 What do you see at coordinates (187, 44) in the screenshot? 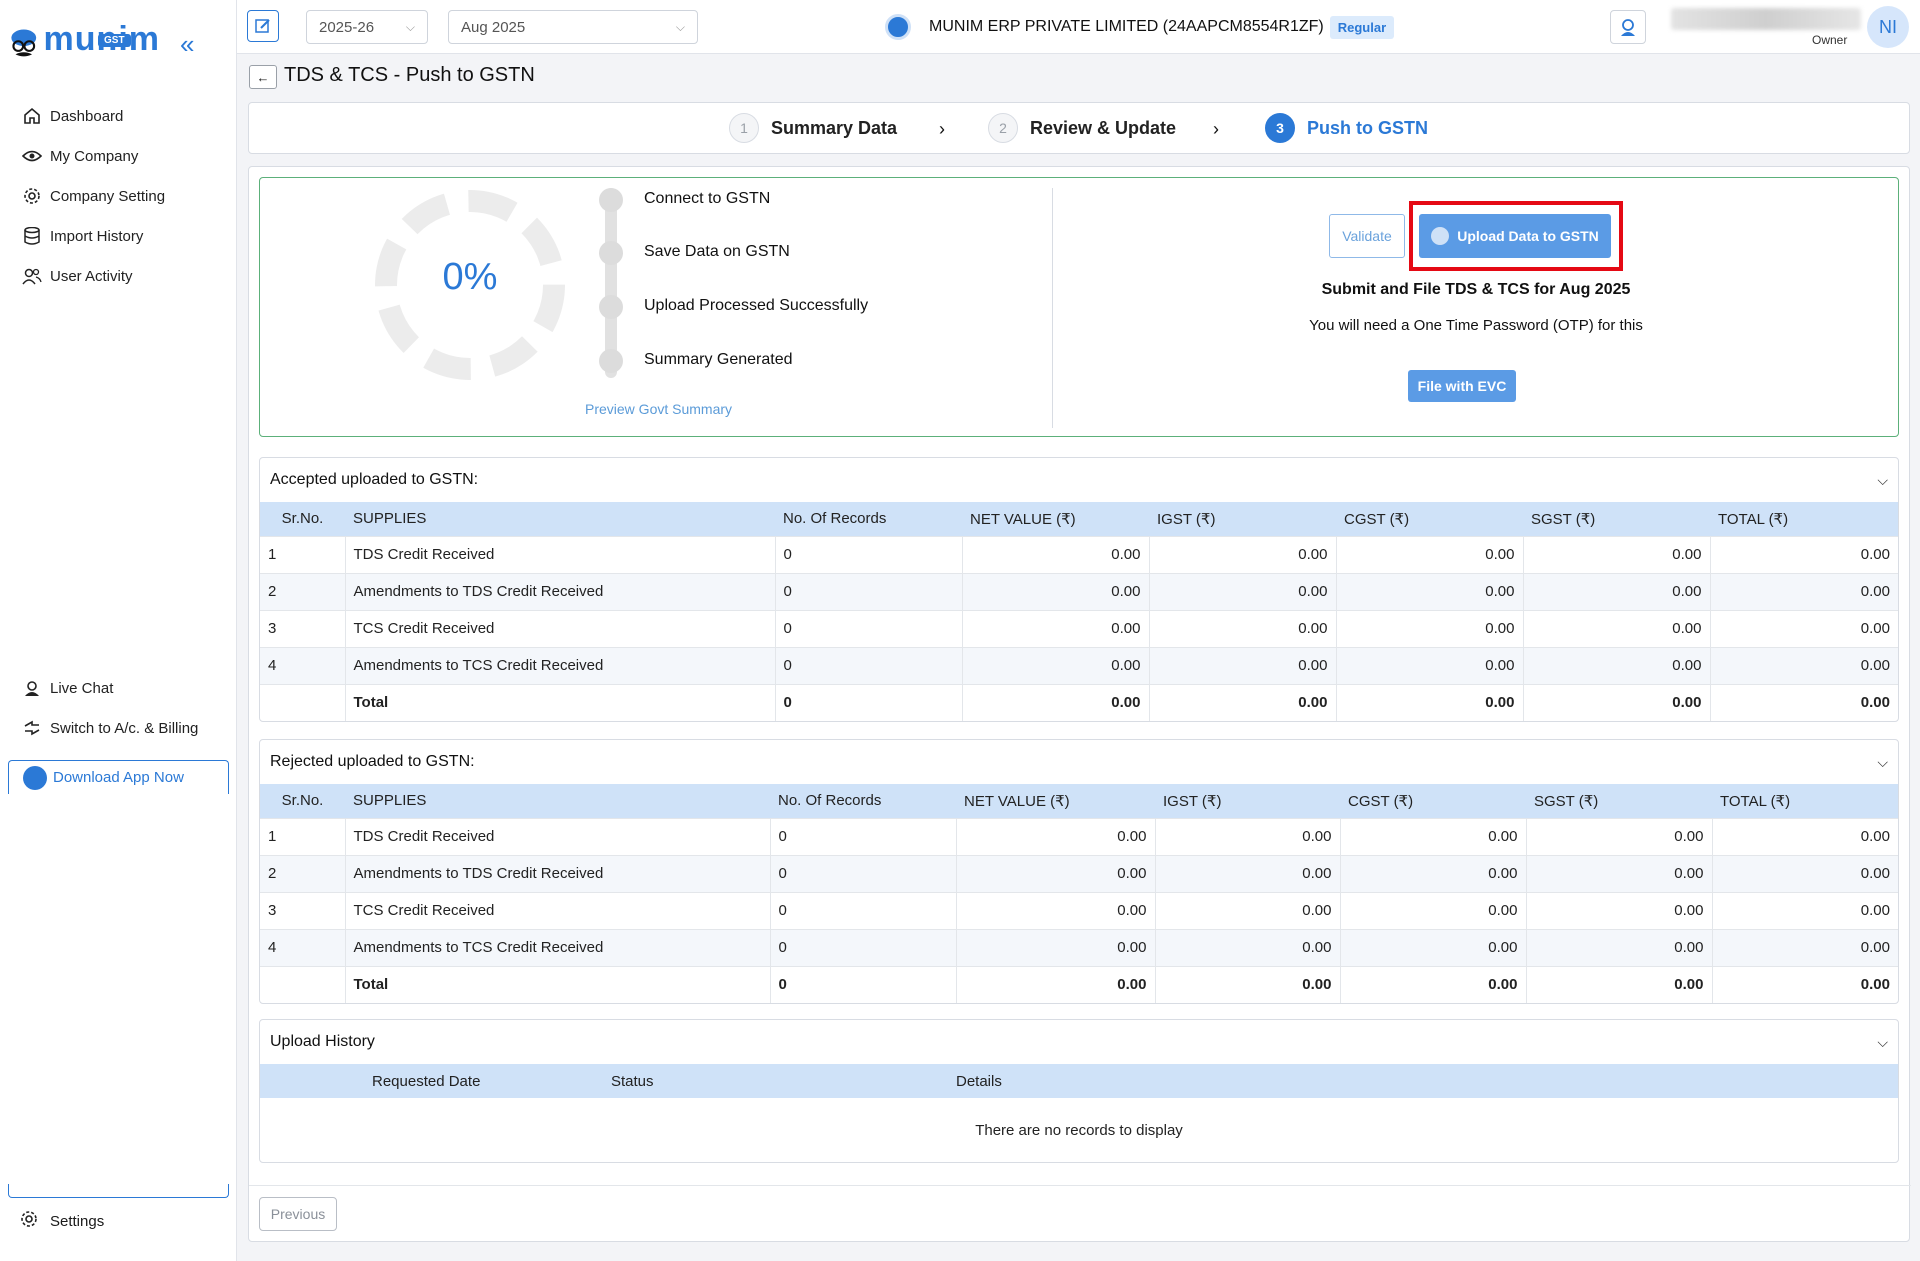
I see `collapse-sidebar-icon: «` at bounding box center [187, 44].